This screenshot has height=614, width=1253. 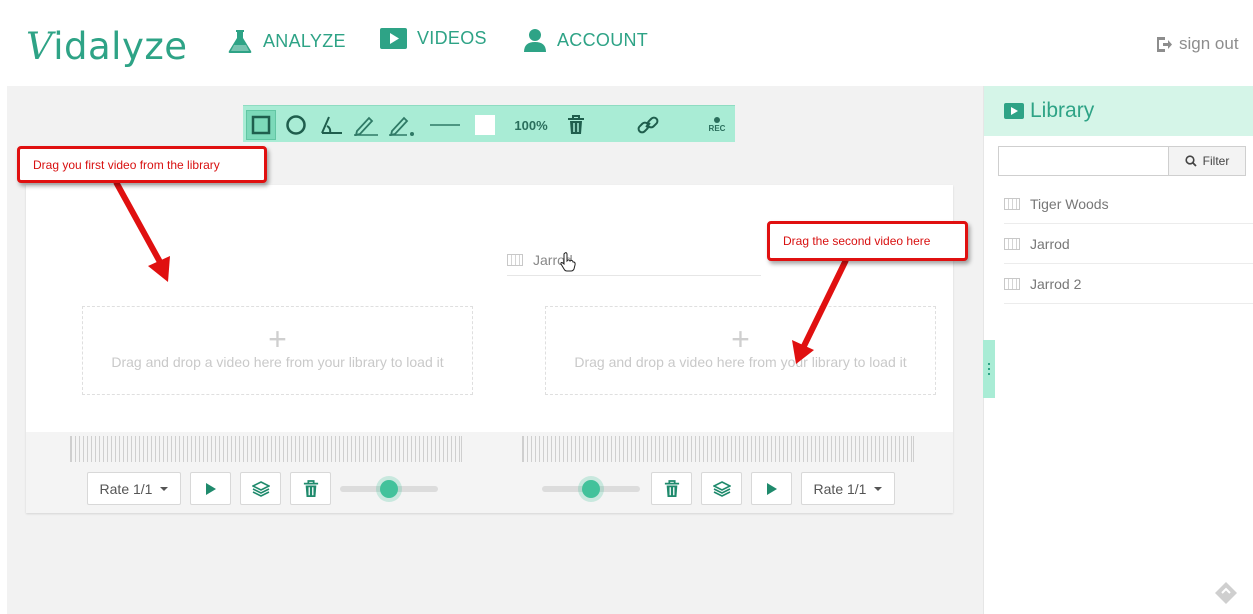 I want to click on line-icon, so click(x=445, y=125).